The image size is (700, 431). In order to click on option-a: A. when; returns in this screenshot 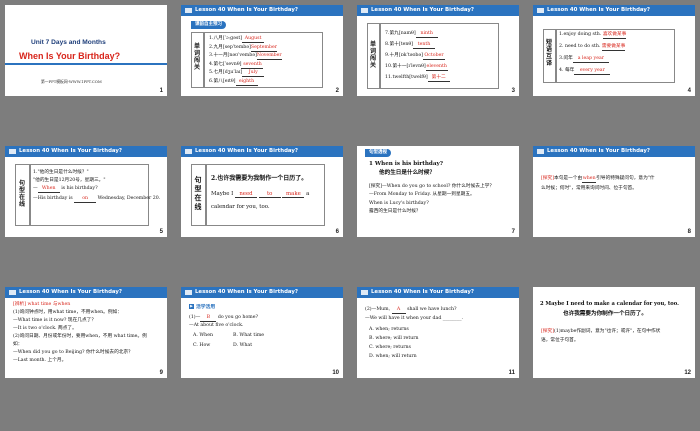, I will do `click(389, 329)`.